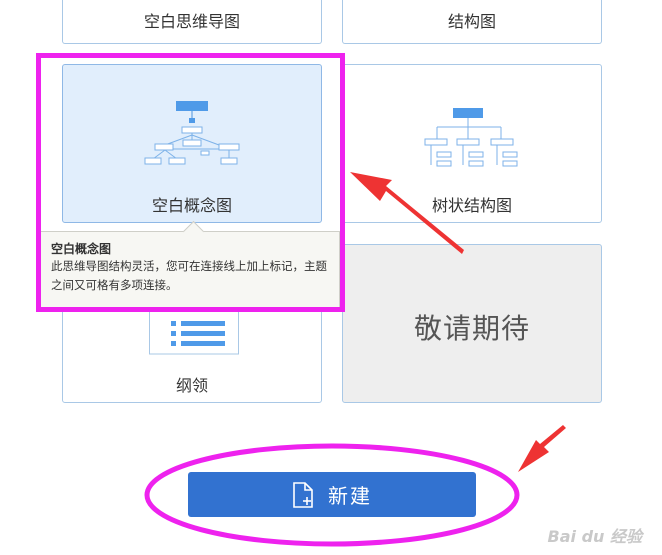  What do you see at coordinates (192, 133) in the screenshot?
I see `concept-map-thumbnail-icon` at bounding box center [192, 133].